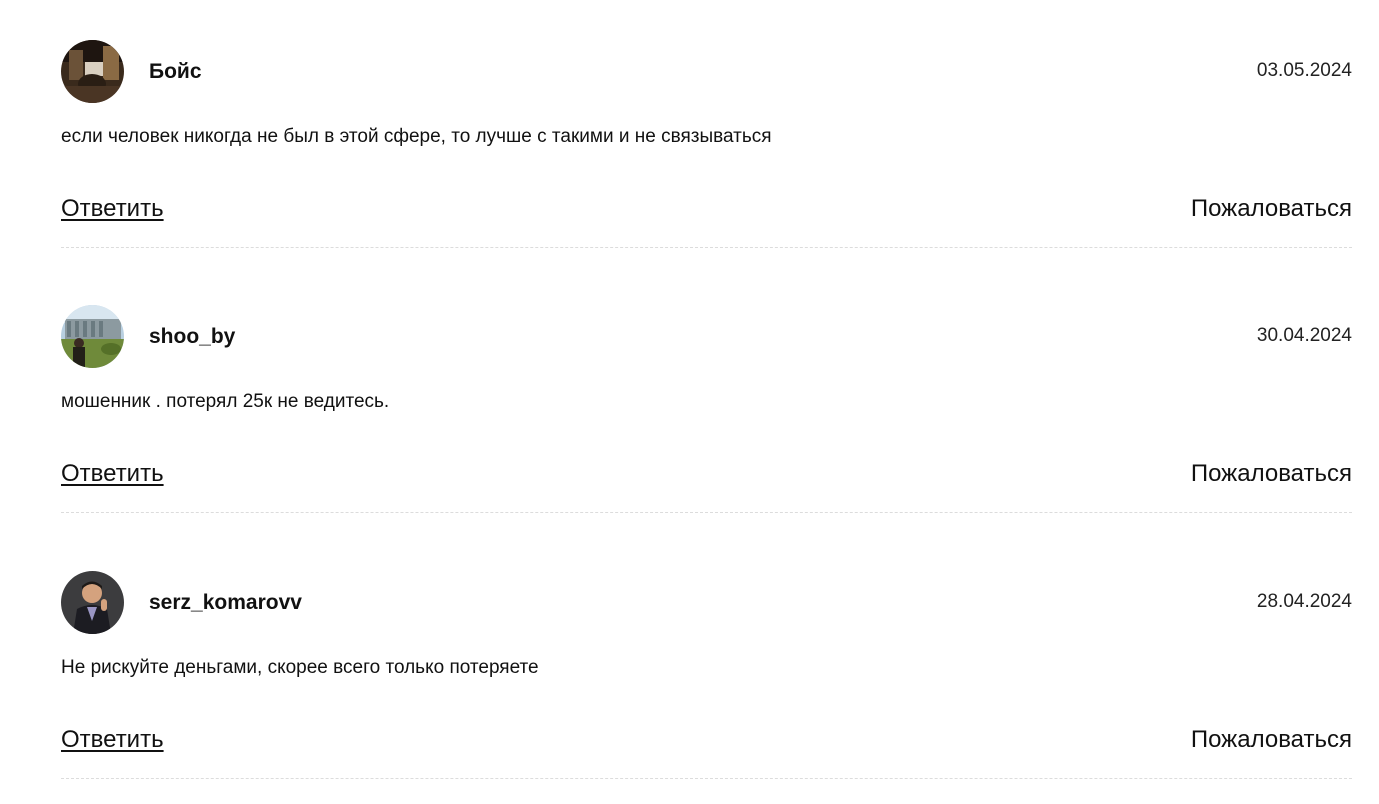 The image size is (1379, 804). What do you see at coordinates (706, 336) in the screenshot?
I see `comment-header: shoo_by 30.04.2024` at bounding box center [706, 336].